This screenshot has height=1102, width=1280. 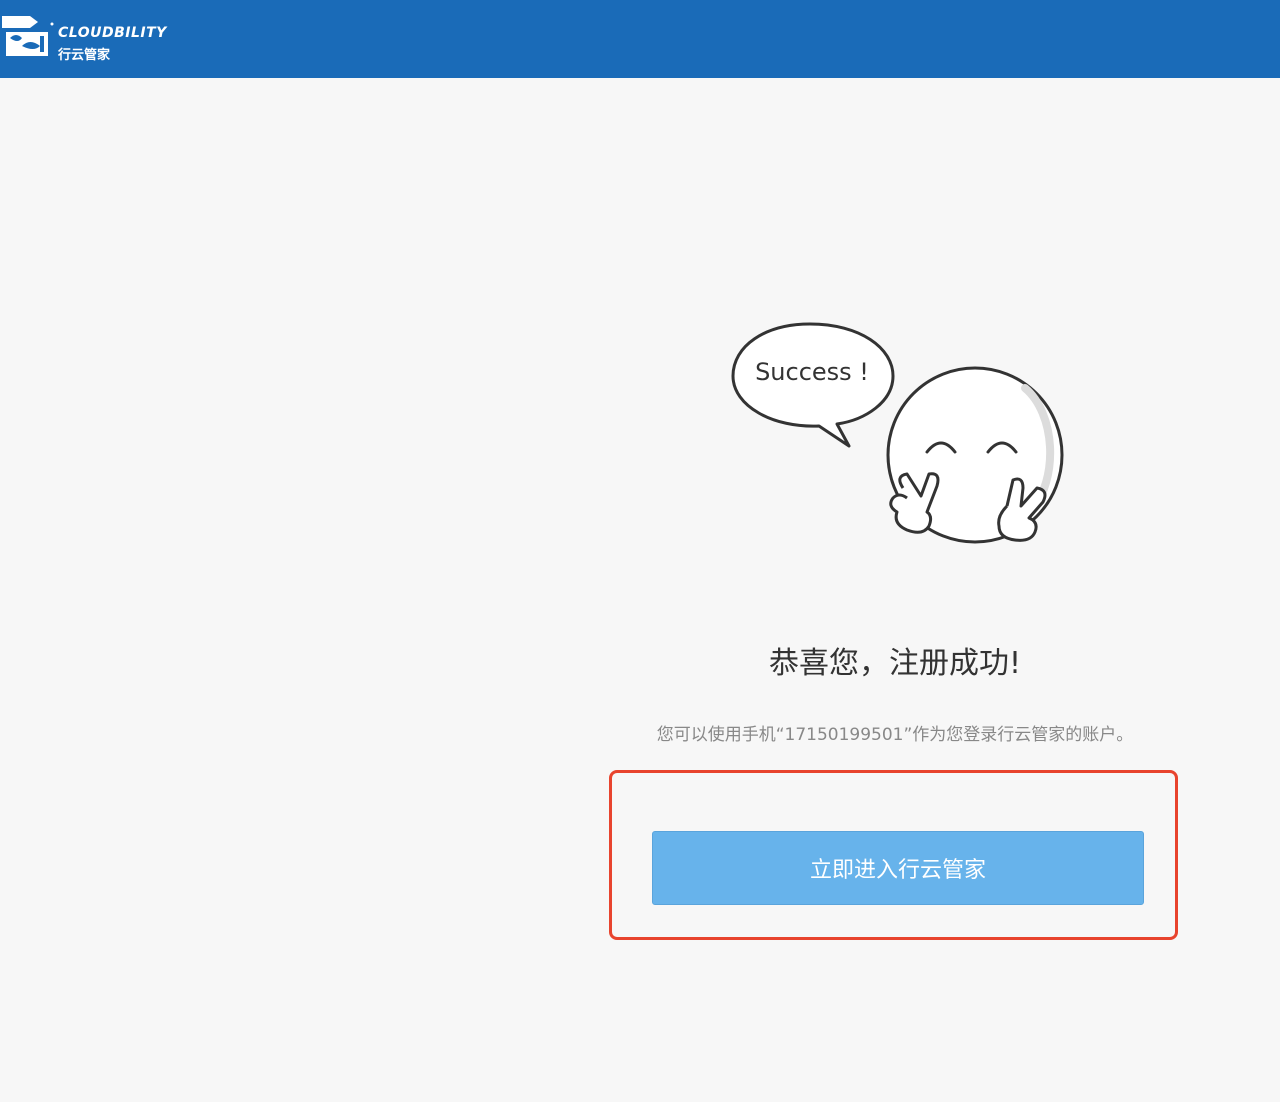 I want to click on brand-name-cn: 行云管家, so click(x=84, y=55).